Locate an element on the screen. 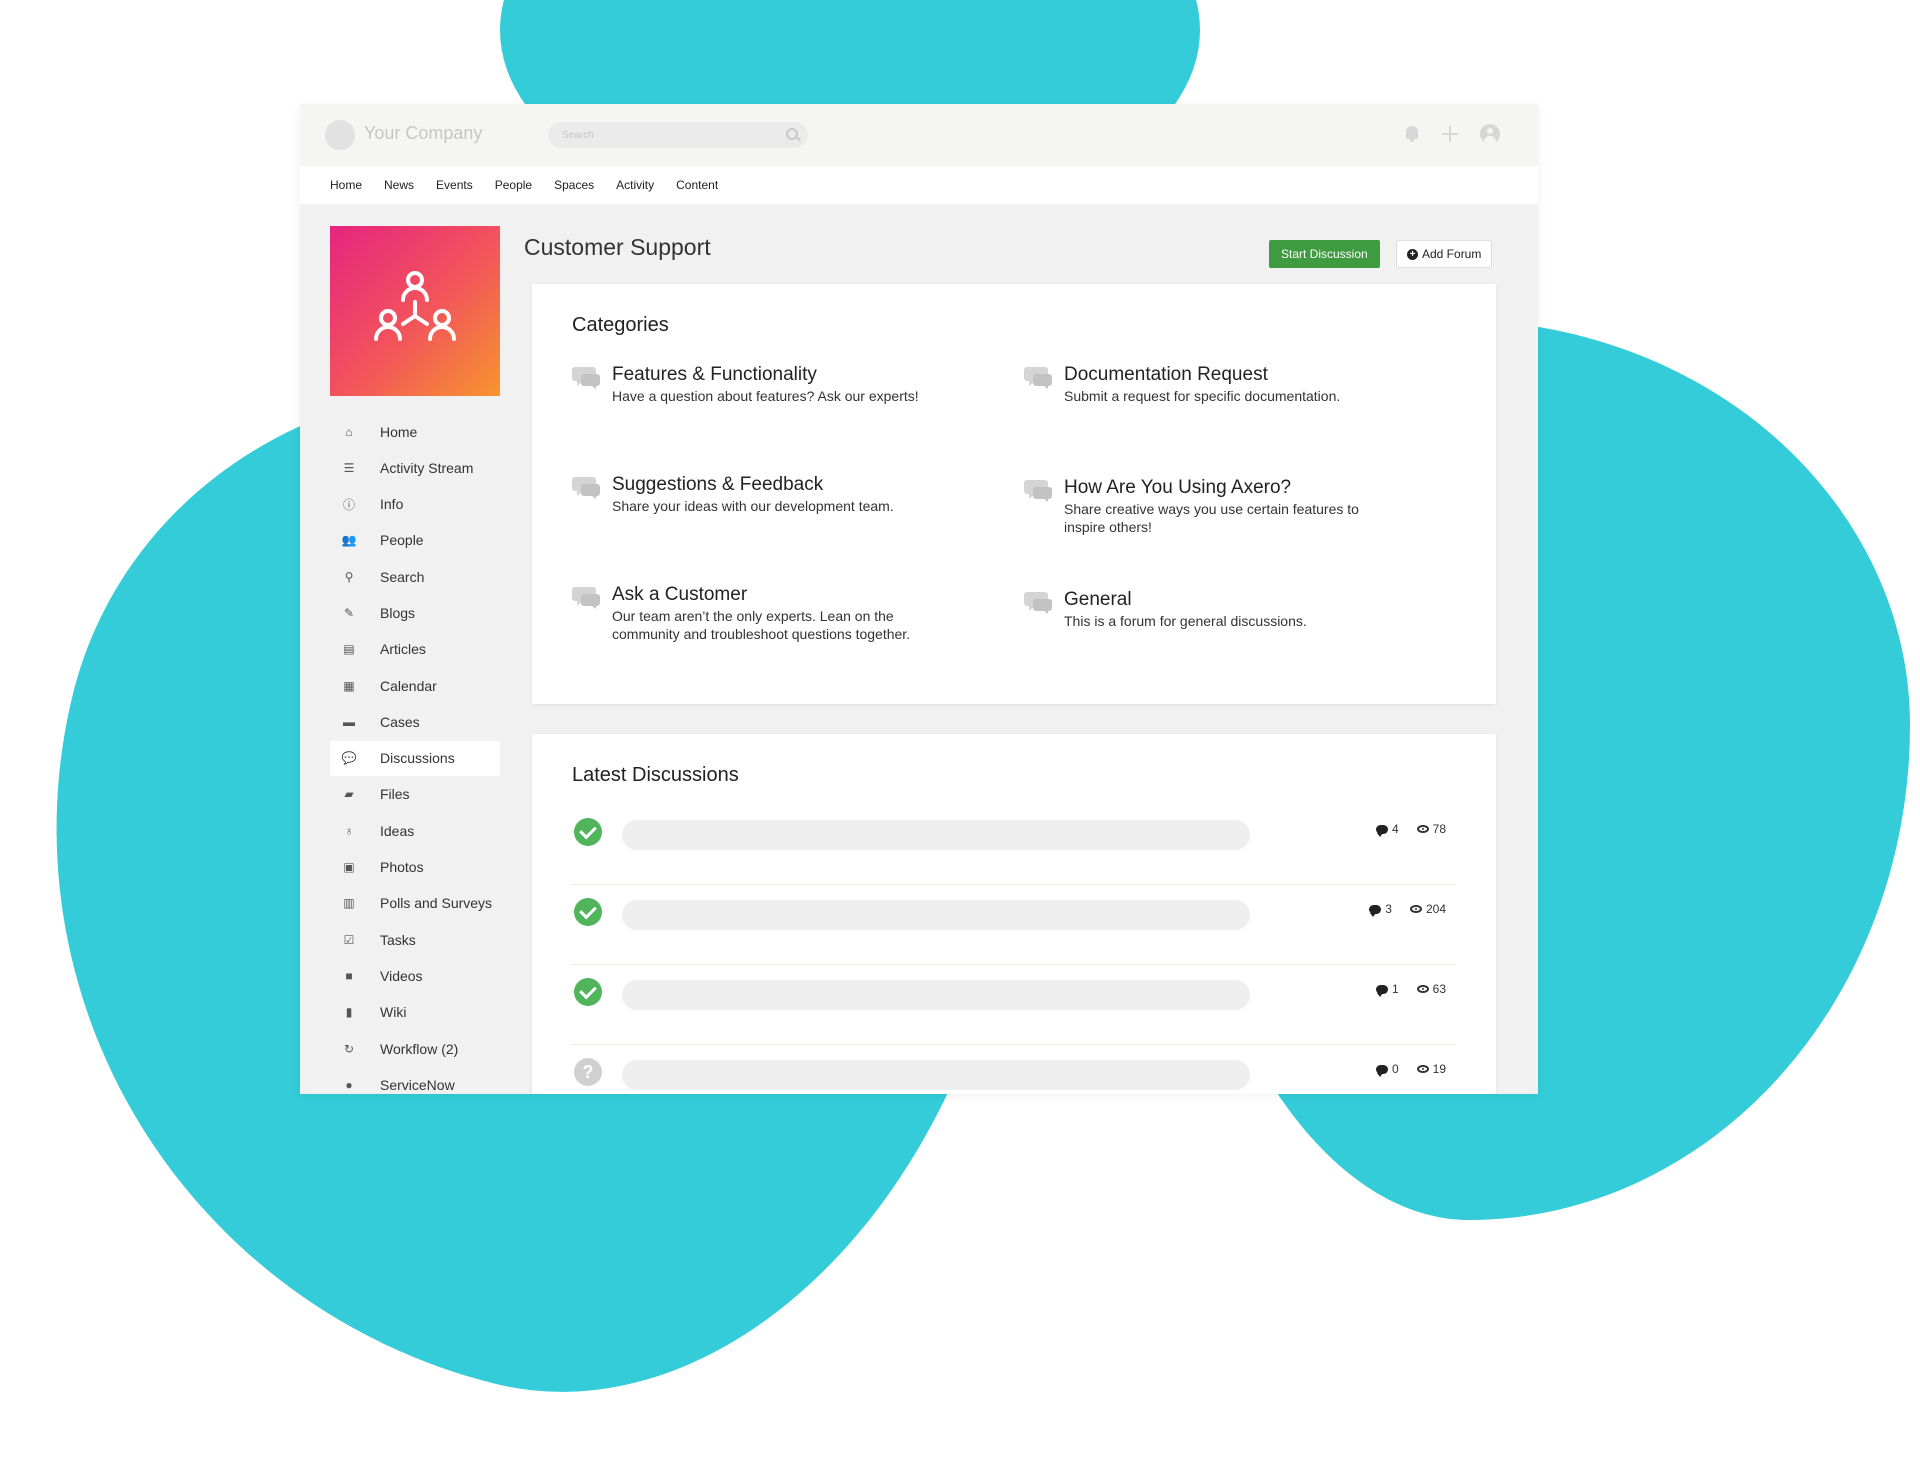 This screenshot has width=1920, height=1477. users-icon: 👥 is located at coordinates (349, 540).